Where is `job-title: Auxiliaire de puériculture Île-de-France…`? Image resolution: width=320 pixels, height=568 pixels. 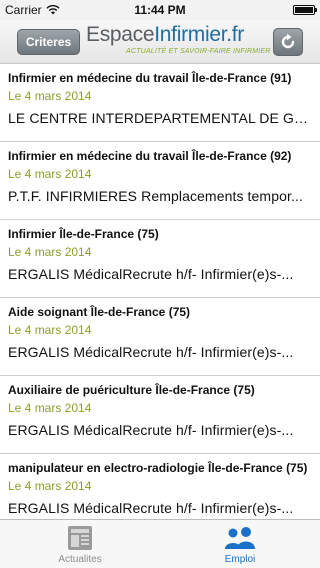
job-title: Auxiliaire de puériculture Île-de-France… is located at coordinates (131, 390).